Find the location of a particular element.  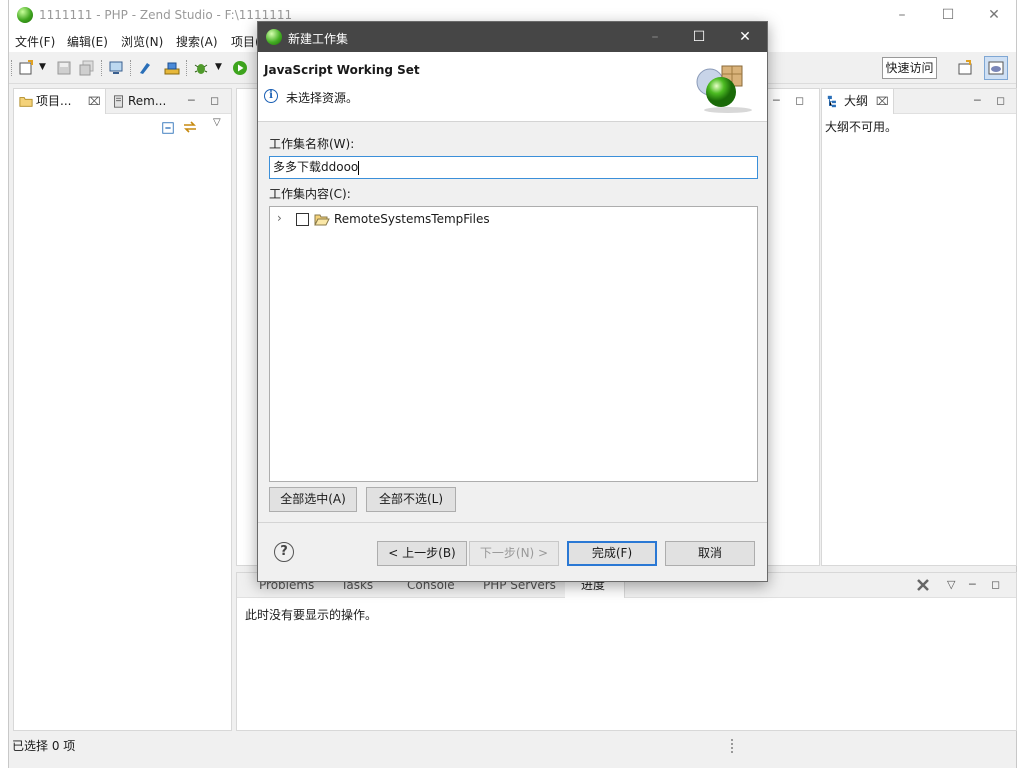

working-set-name-input: 多多下载ddooo is located at coordinates (513, 167).